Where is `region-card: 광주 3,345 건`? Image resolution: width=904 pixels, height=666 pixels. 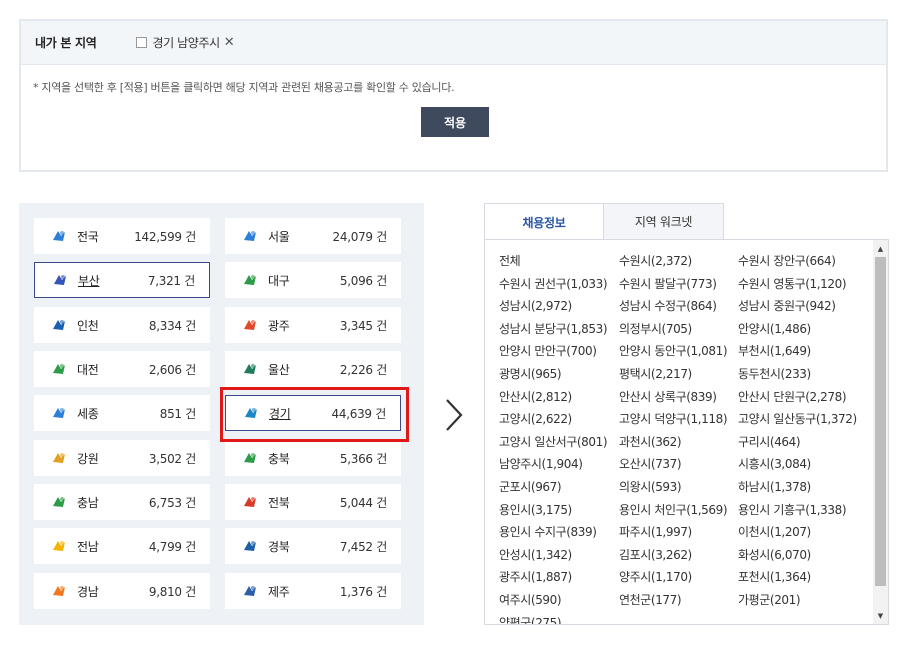
region-card: 광주 3,345 건 is located at coordinates (313, 325).